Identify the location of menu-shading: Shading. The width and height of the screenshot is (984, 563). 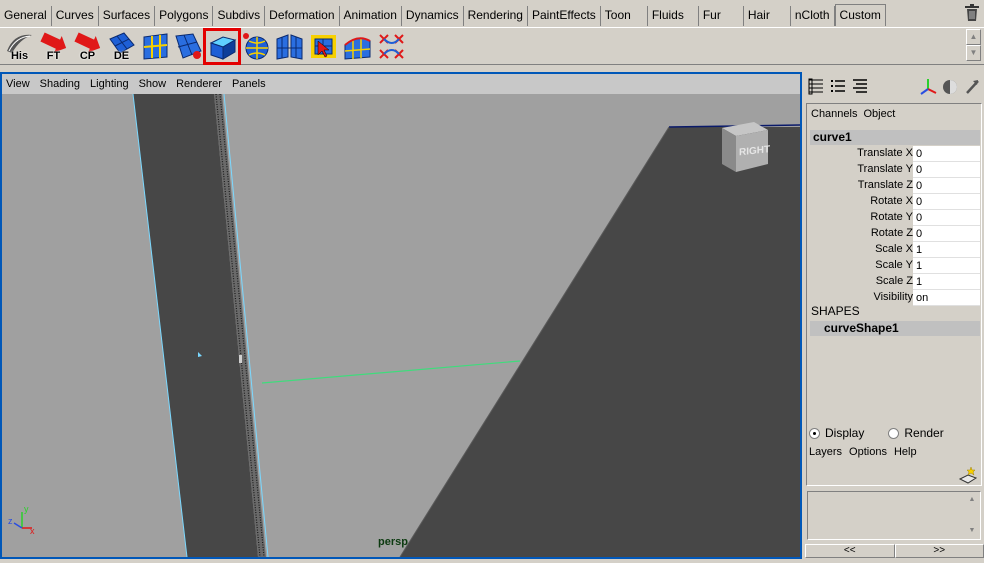
(60, 84).